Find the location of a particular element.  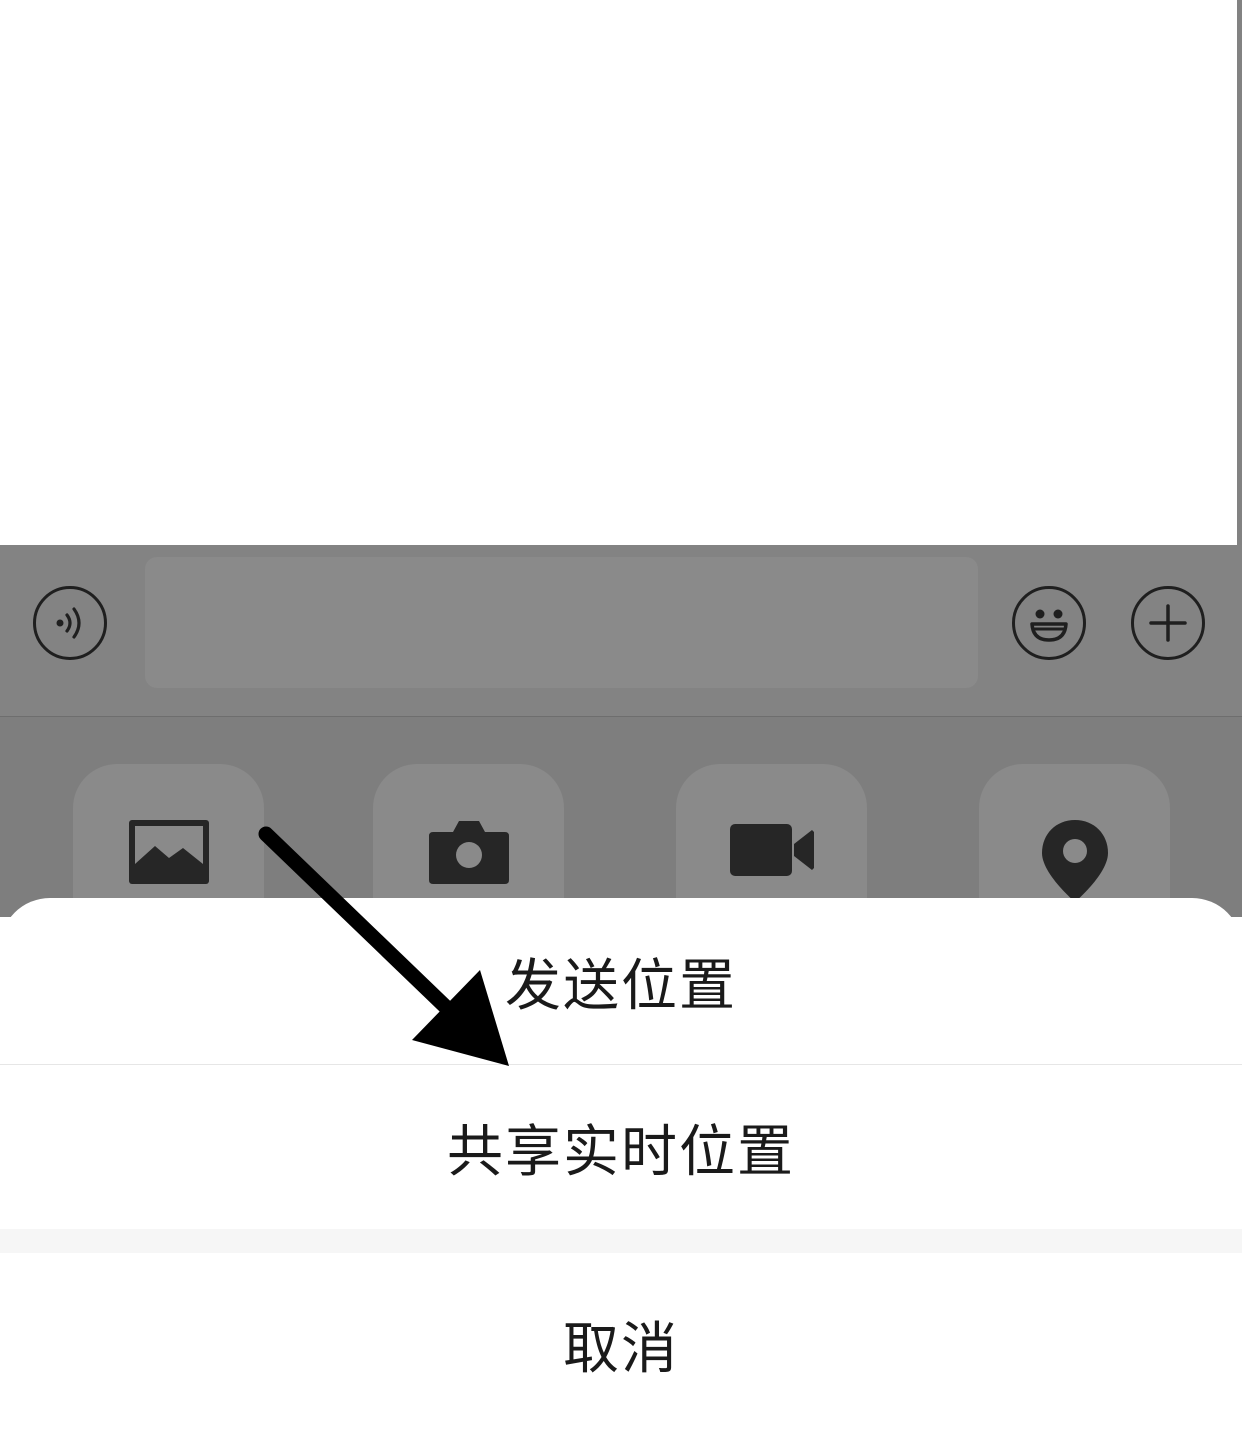

send-location-label: 发送位置 is located at coordinates (621, 986).